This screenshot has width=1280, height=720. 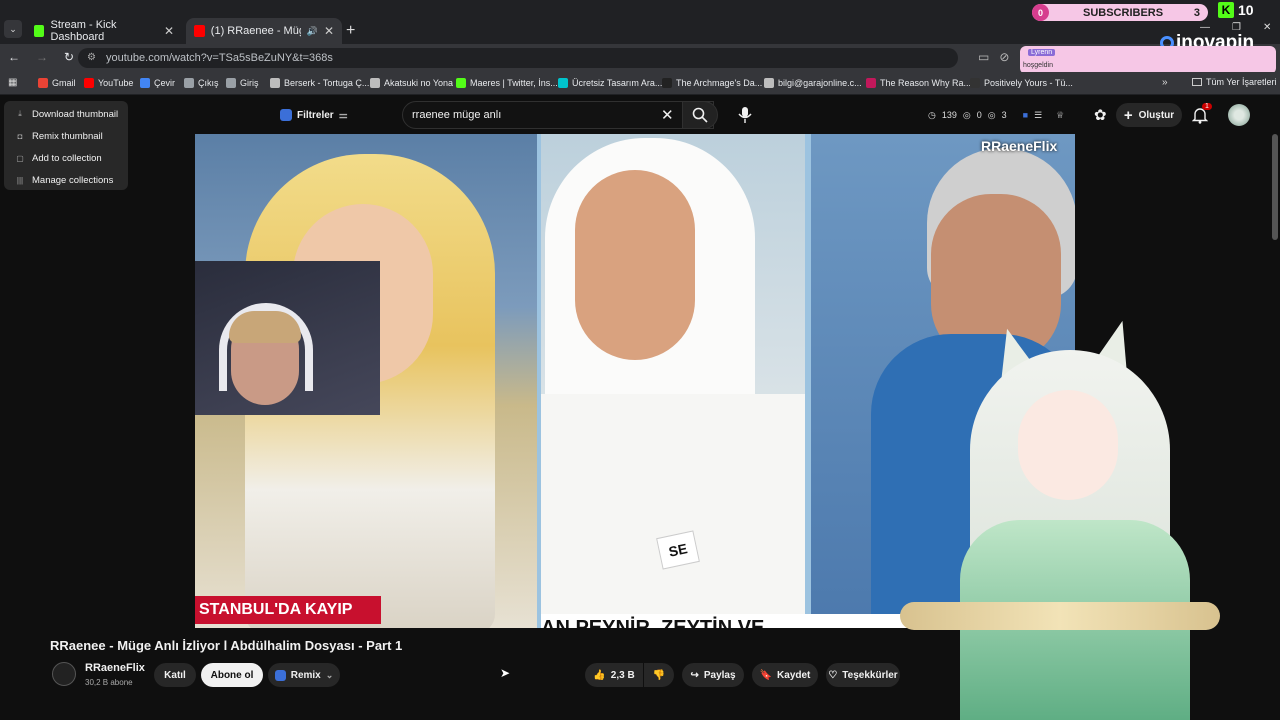 What do you see at coordinates (558, 115) in the screenshot?
I see `search-input: rraenee müge anlı ✕` at bounding box center [558, 115].